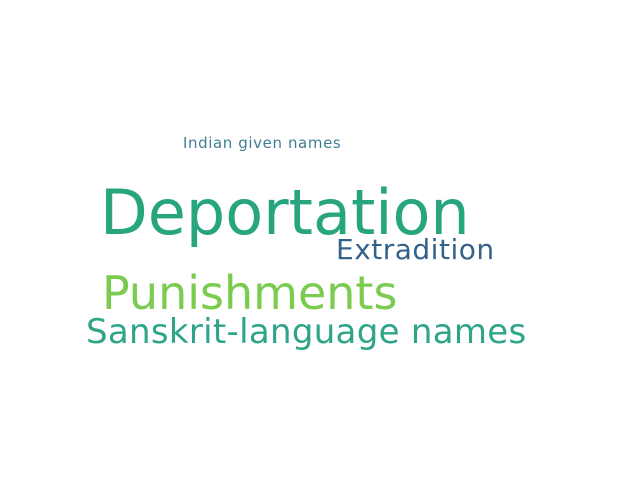  I want to click on word-extradition: Extradition, so click(415, 249).